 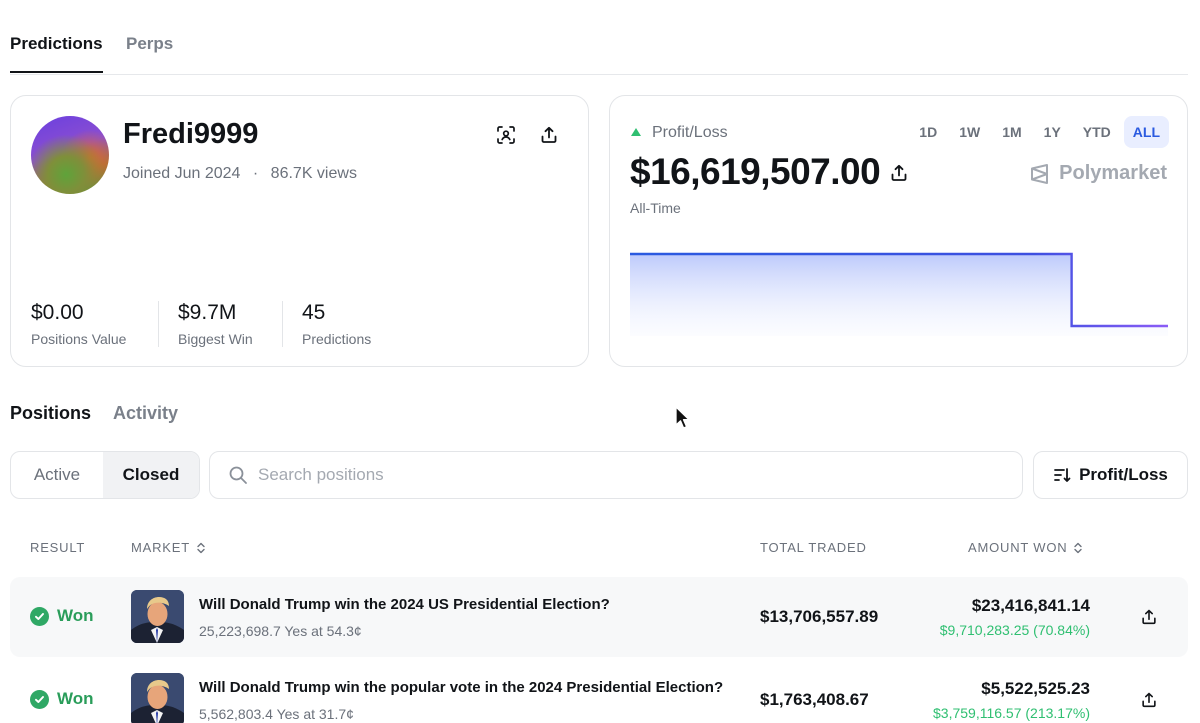 I want to click on market-position: 5,562,803.4 Yes at 31.7¢, so click(x=276, y=714).